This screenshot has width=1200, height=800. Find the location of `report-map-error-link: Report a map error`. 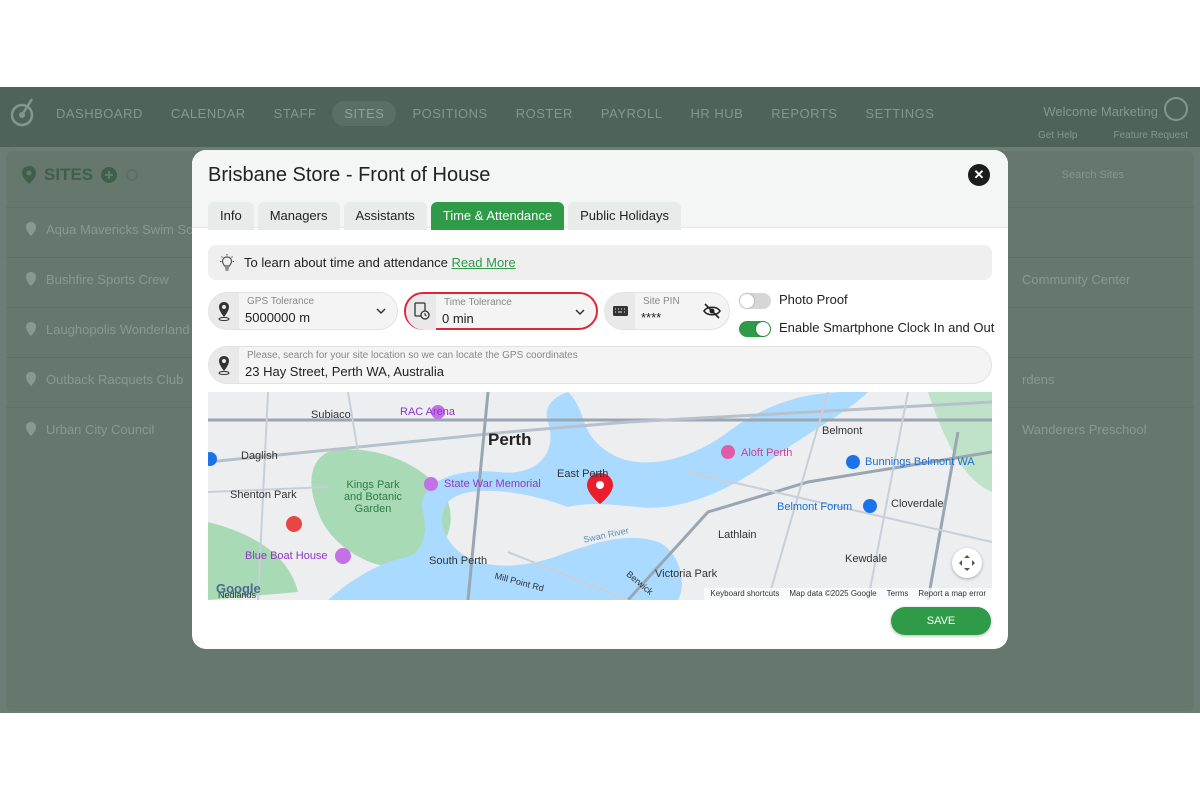

report-map-error-link: Report a map error is located at coordinates (952, 594).